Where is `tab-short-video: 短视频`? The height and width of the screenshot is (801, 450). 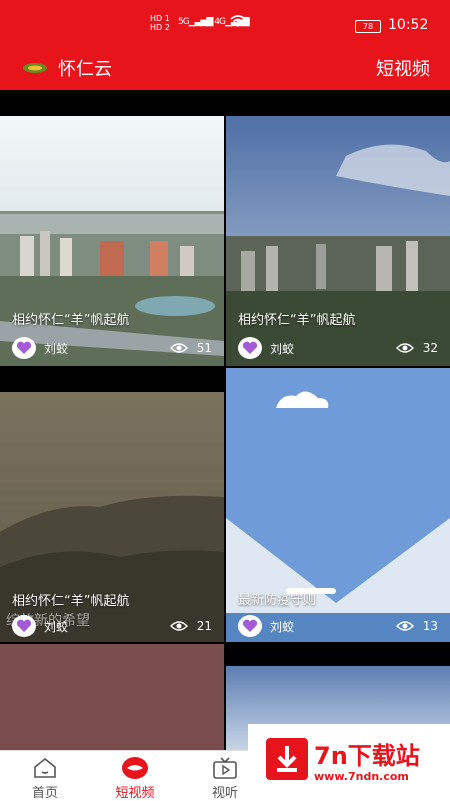 tab-short-video: 短视频 is located at coordinates (135, 776).